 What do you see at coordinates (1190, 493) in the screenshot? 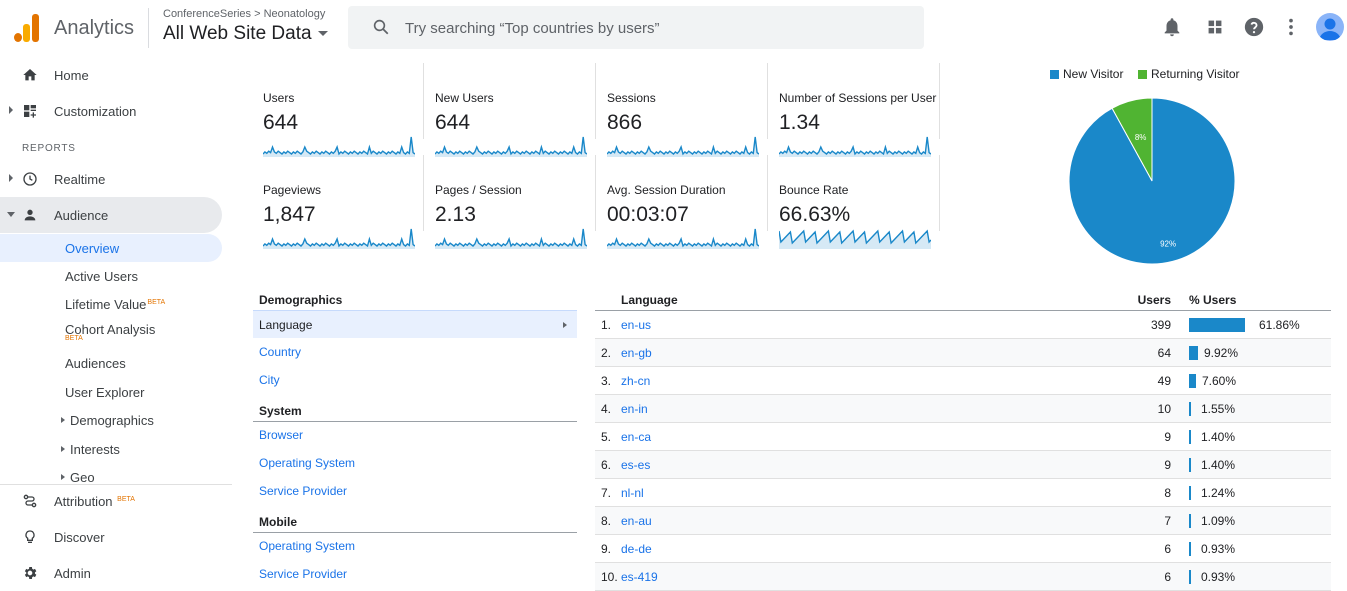
I see `pct-bar` at bounding box center [1190, 493].